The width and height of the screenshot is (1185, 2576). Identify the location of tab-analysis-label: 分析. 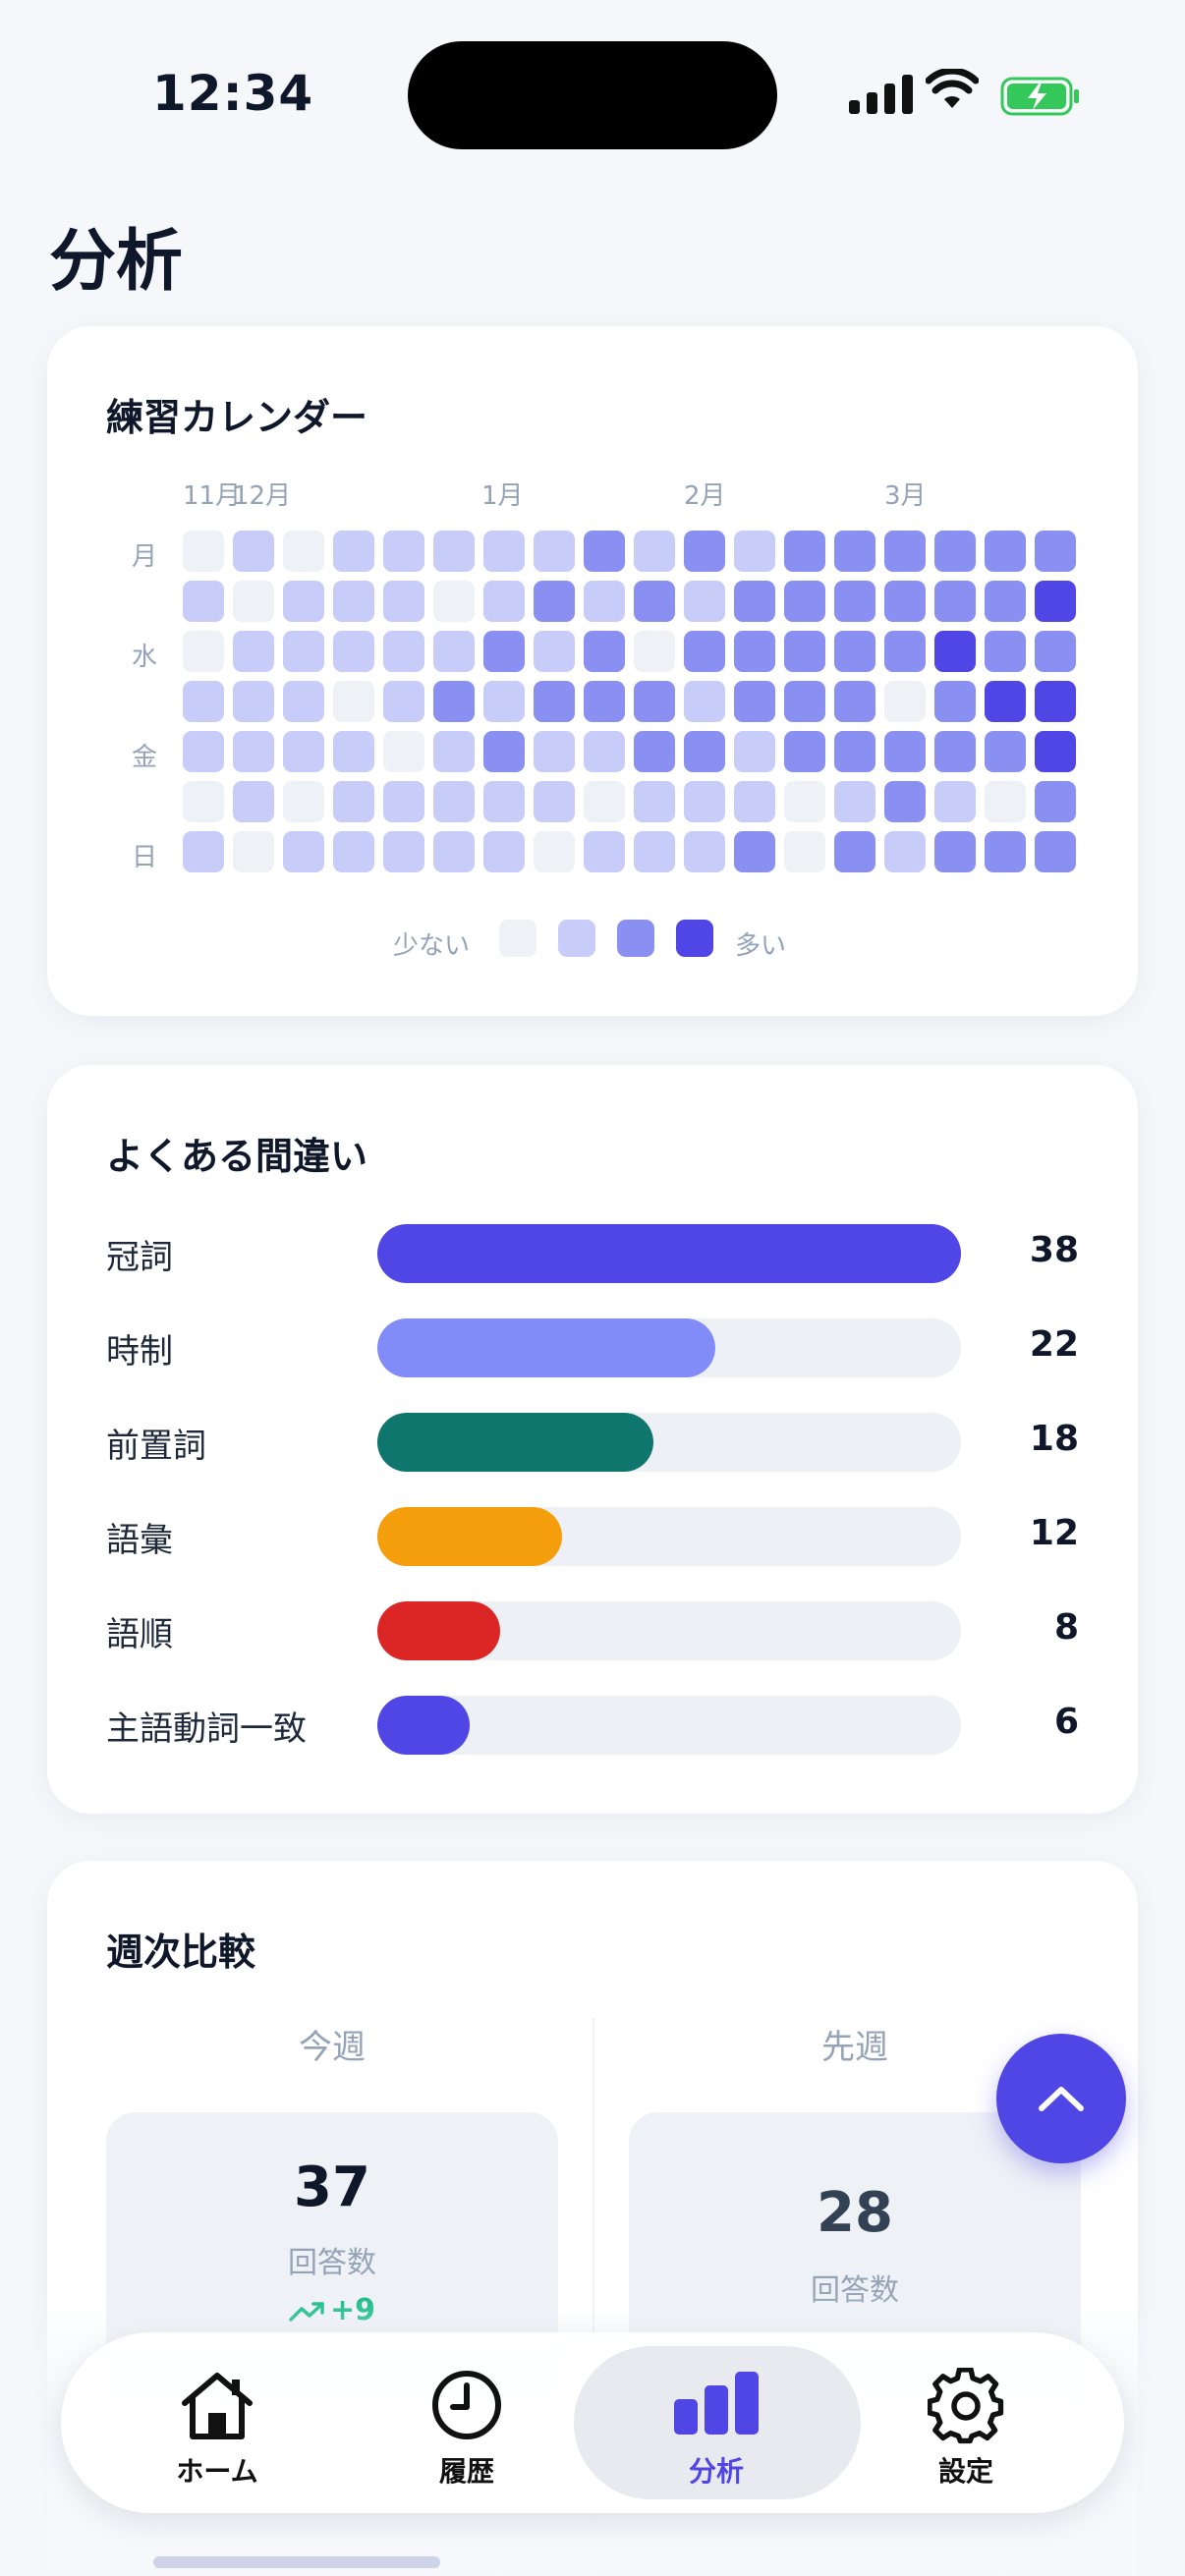
(716, 2471).